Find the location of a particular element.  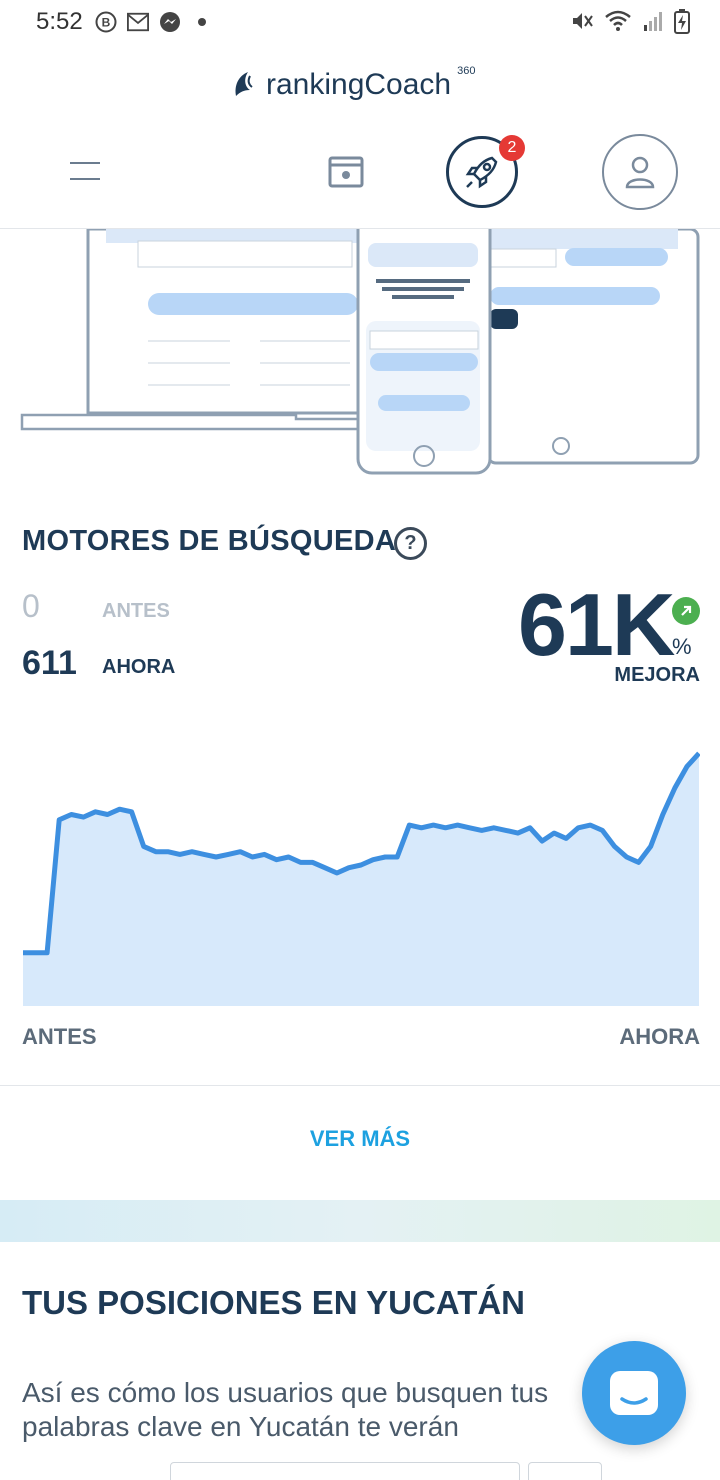

menu-icon is located at coordinates (85, 178).